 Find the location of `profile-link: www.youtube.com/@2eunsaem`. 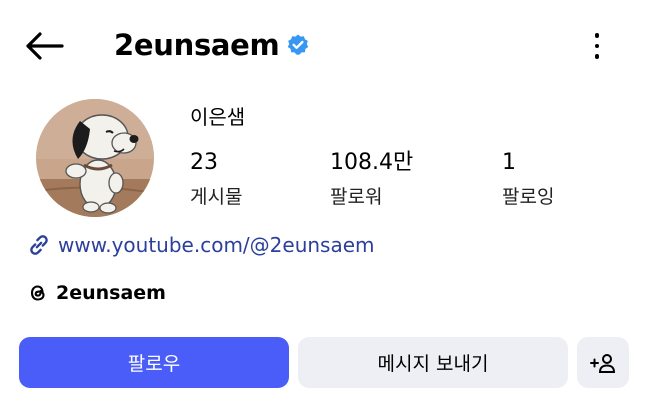

profile-link: www.youtube.com/@2eunsaem is located at coordinates (200, 245).